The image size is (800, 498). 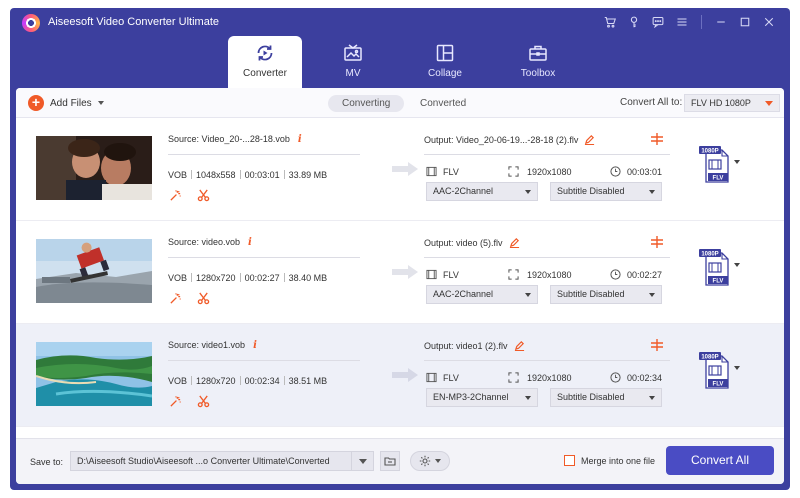 What do you see at coordinates (229, 139) in the screenshot?
I see `source-text: Source: Video_20-...28-18.vob` at bounding box center [229, 139].